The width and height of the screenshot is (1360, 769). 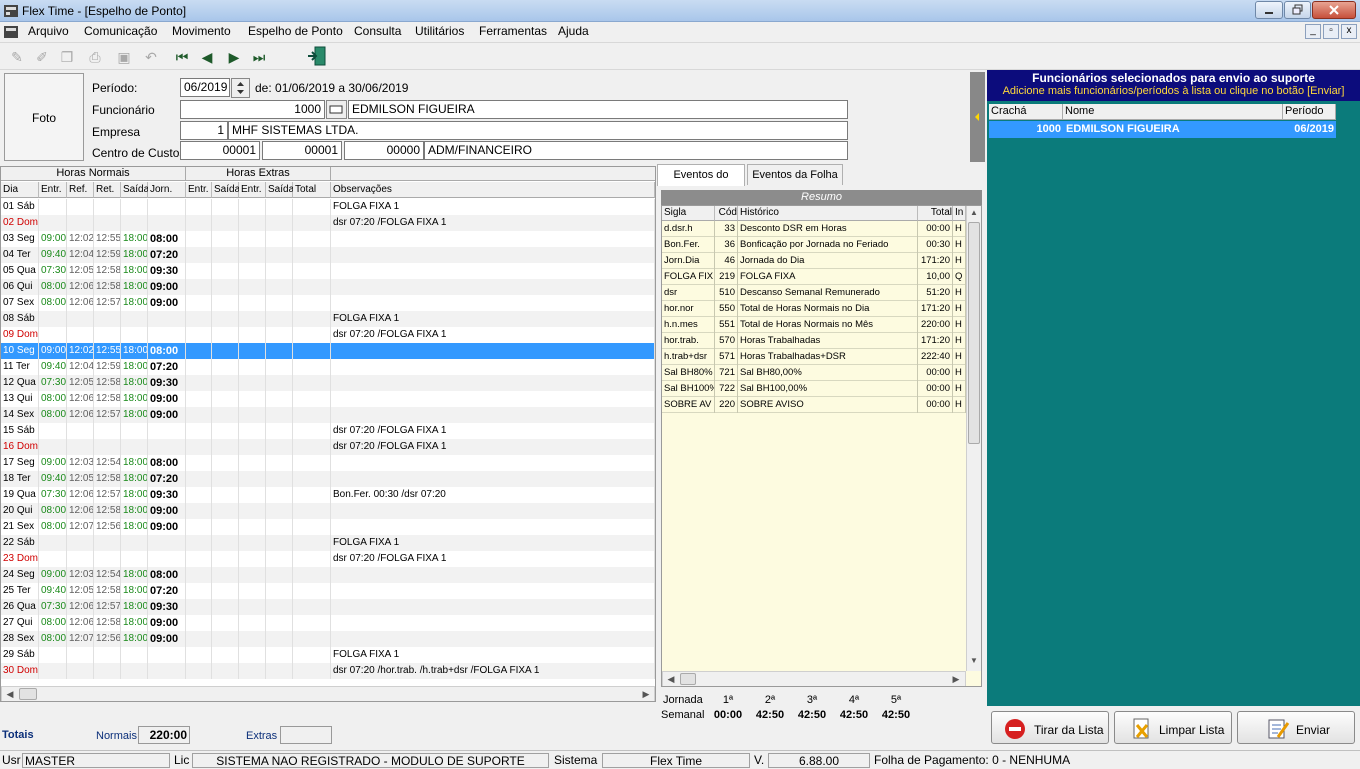 I want to click on mdi-minimize-button: _, so click(x=1313, y=31).